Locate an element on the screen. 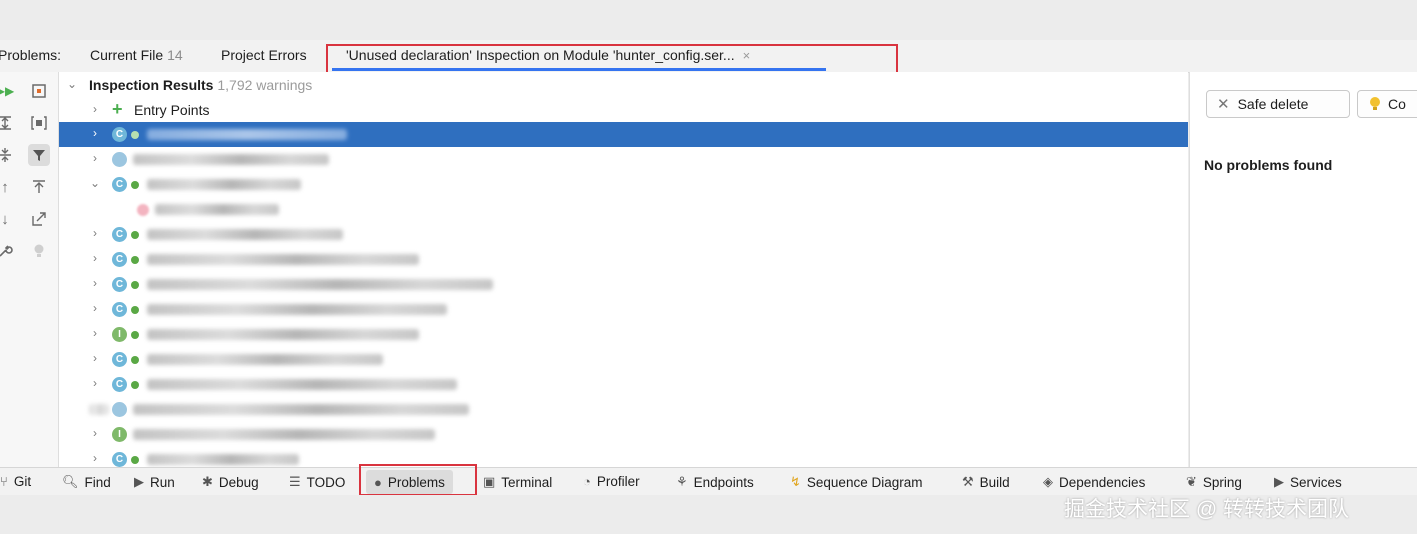 This screenshot has height=534, width=1417. filter-icon is located at coordinates (39, 155).